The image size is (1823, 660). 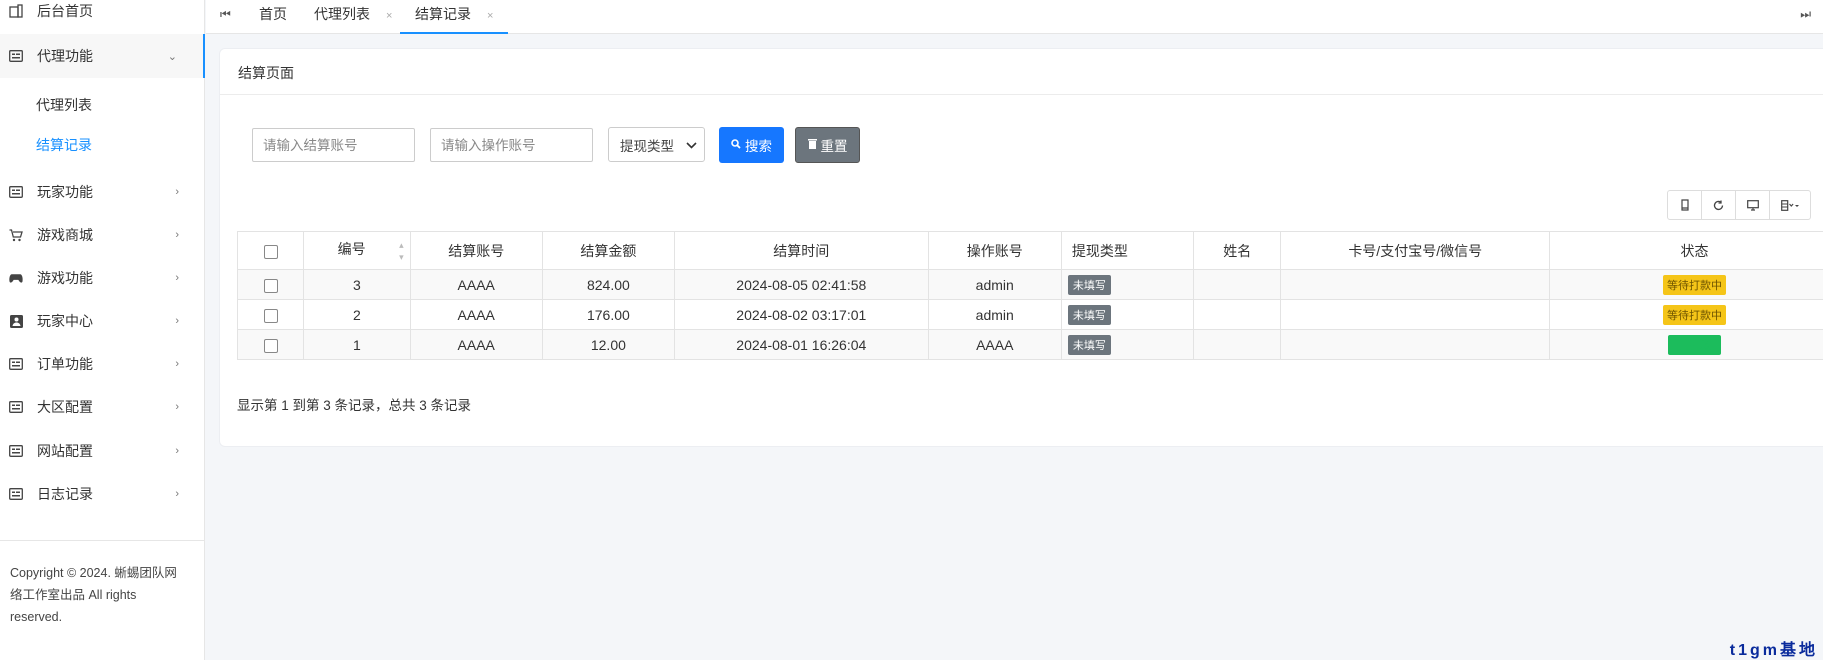 What do you see at coordinates (225, 14) in the screenshot?
I see `tab-scroll-left-icon: ⏮` at bounding box center [225, 14].